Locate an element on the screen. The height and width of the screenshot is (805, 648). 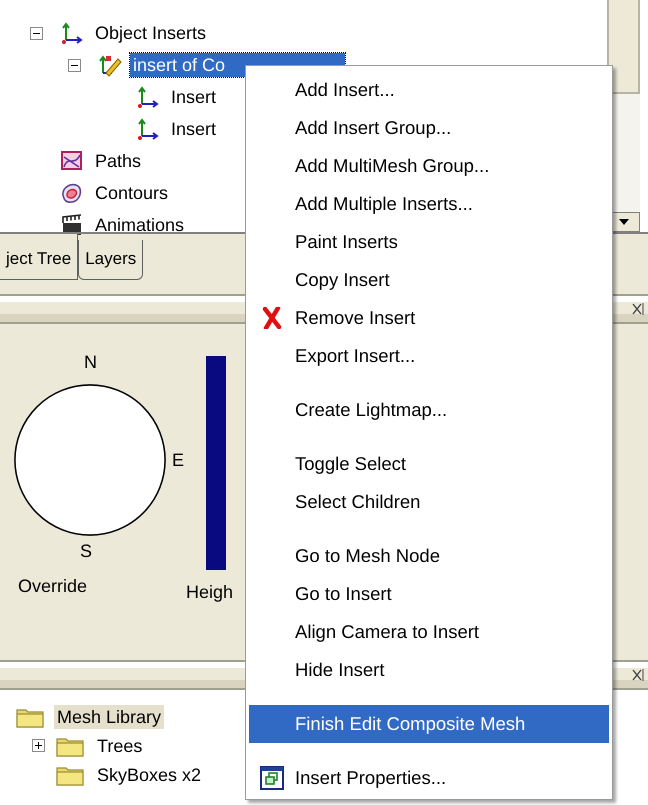
compass-dial is located at coordinates (90, 460).